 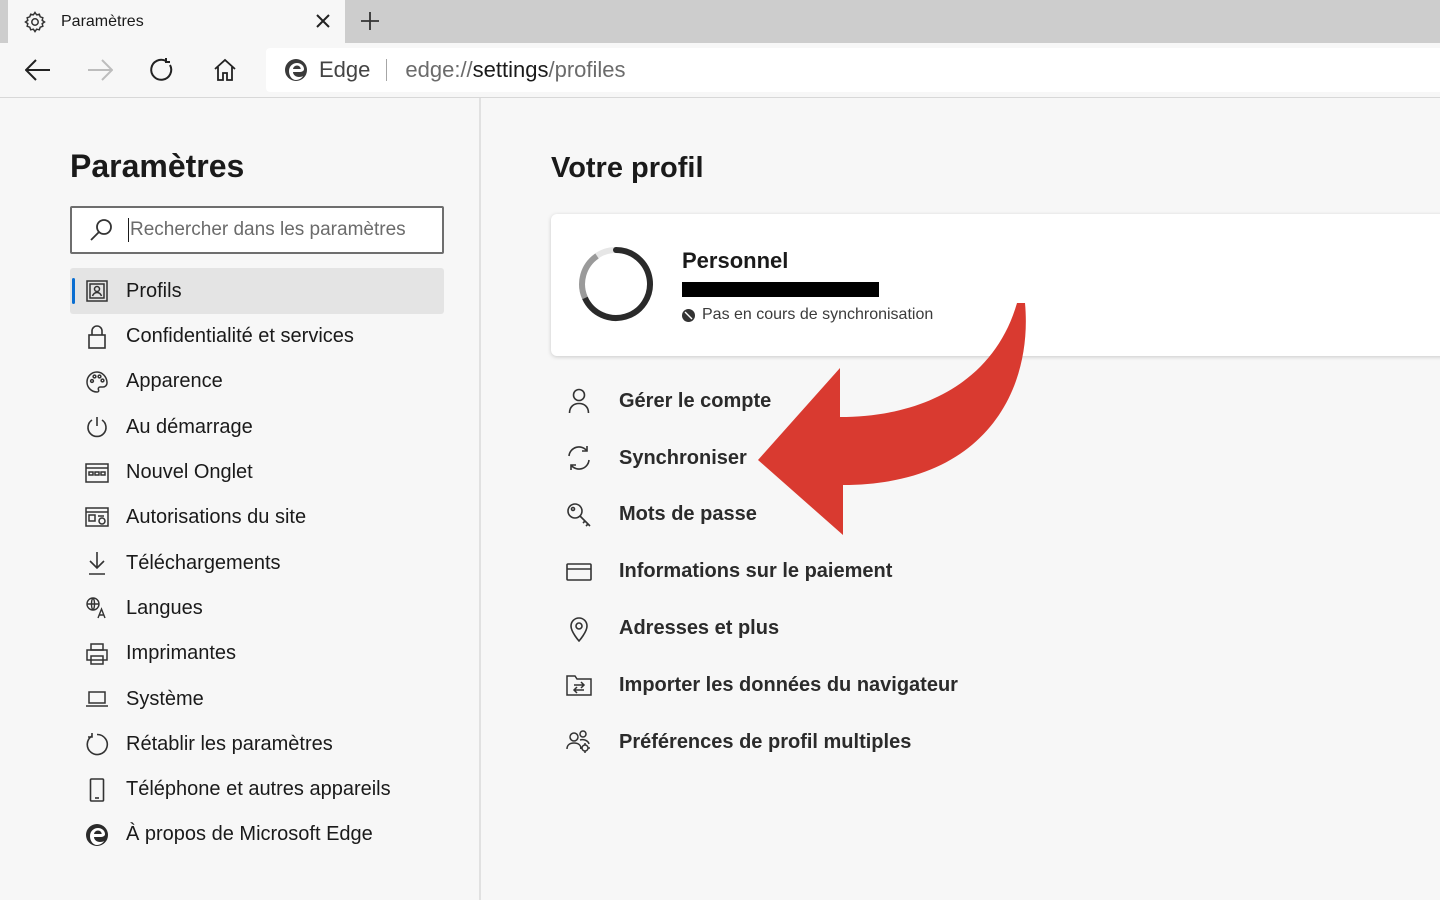 I want to click on sidebar-item-label: Apparence, so click(x=174, y=381).